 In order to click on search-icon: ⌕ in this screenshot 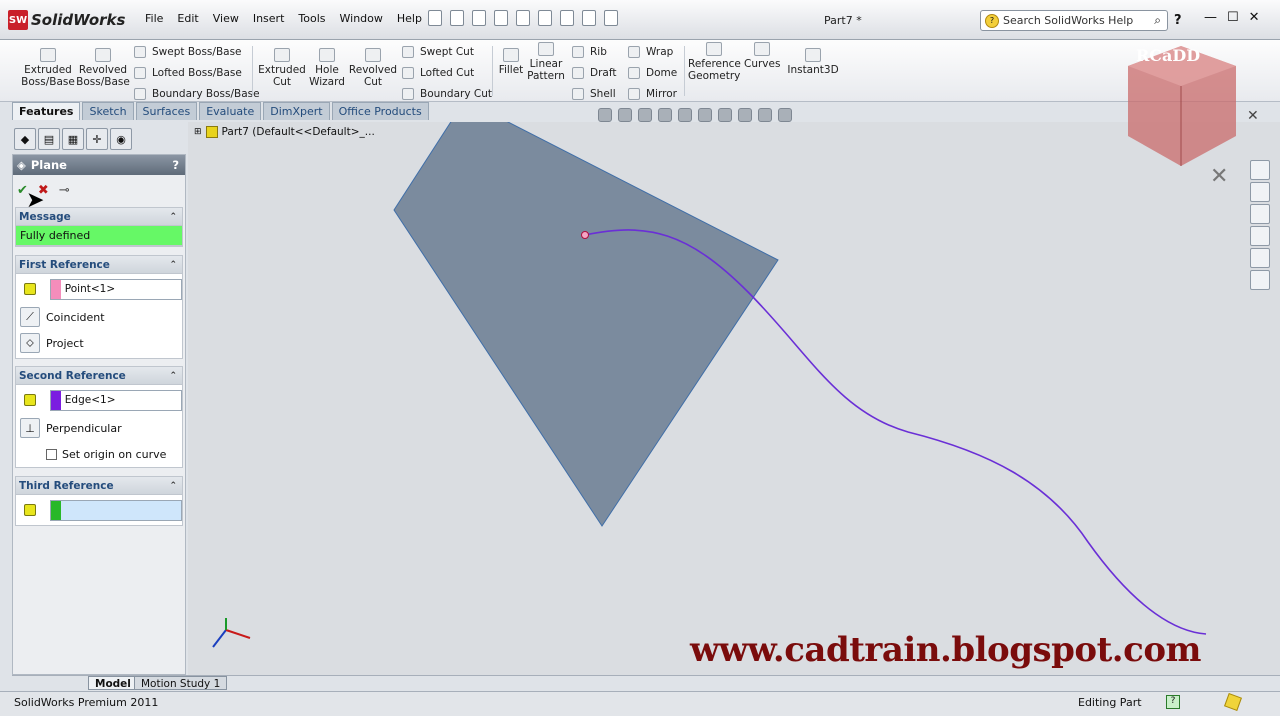, I will do `click(1157, 20)`.